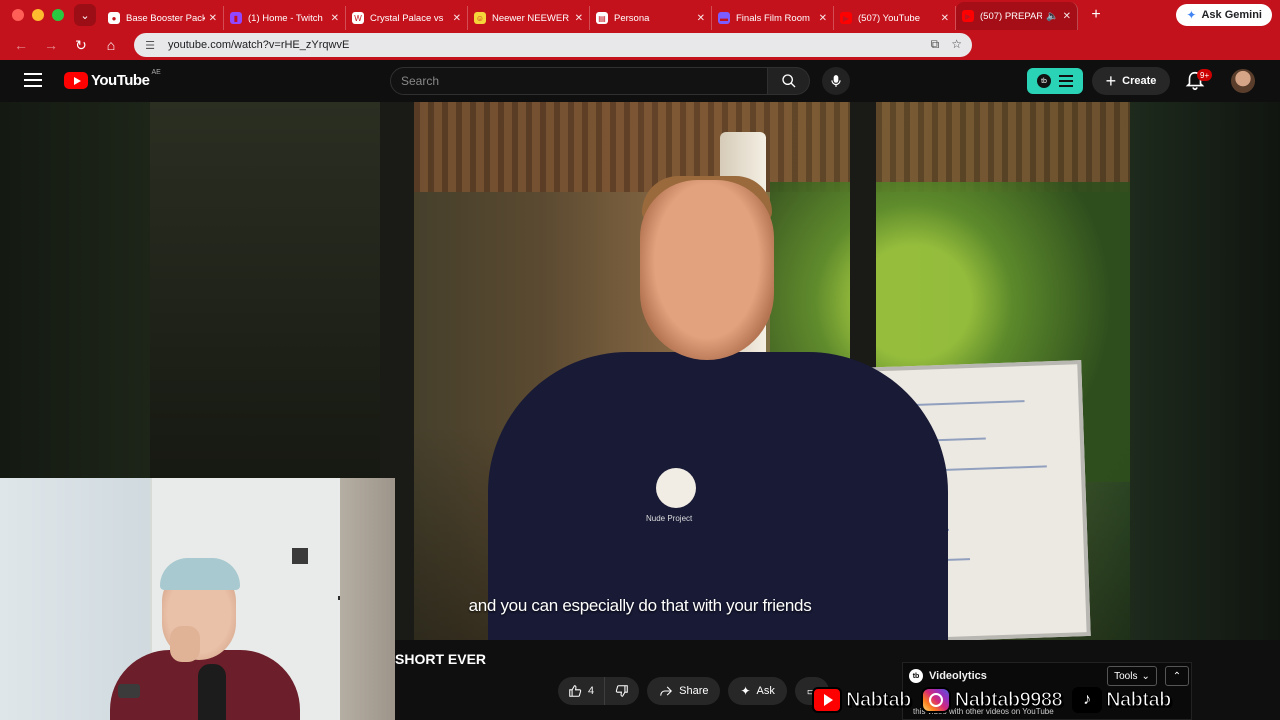 Image resolution: width=1280 pixels, height=720 pixels. I want to click on country-code: AE, so click(156, 72).